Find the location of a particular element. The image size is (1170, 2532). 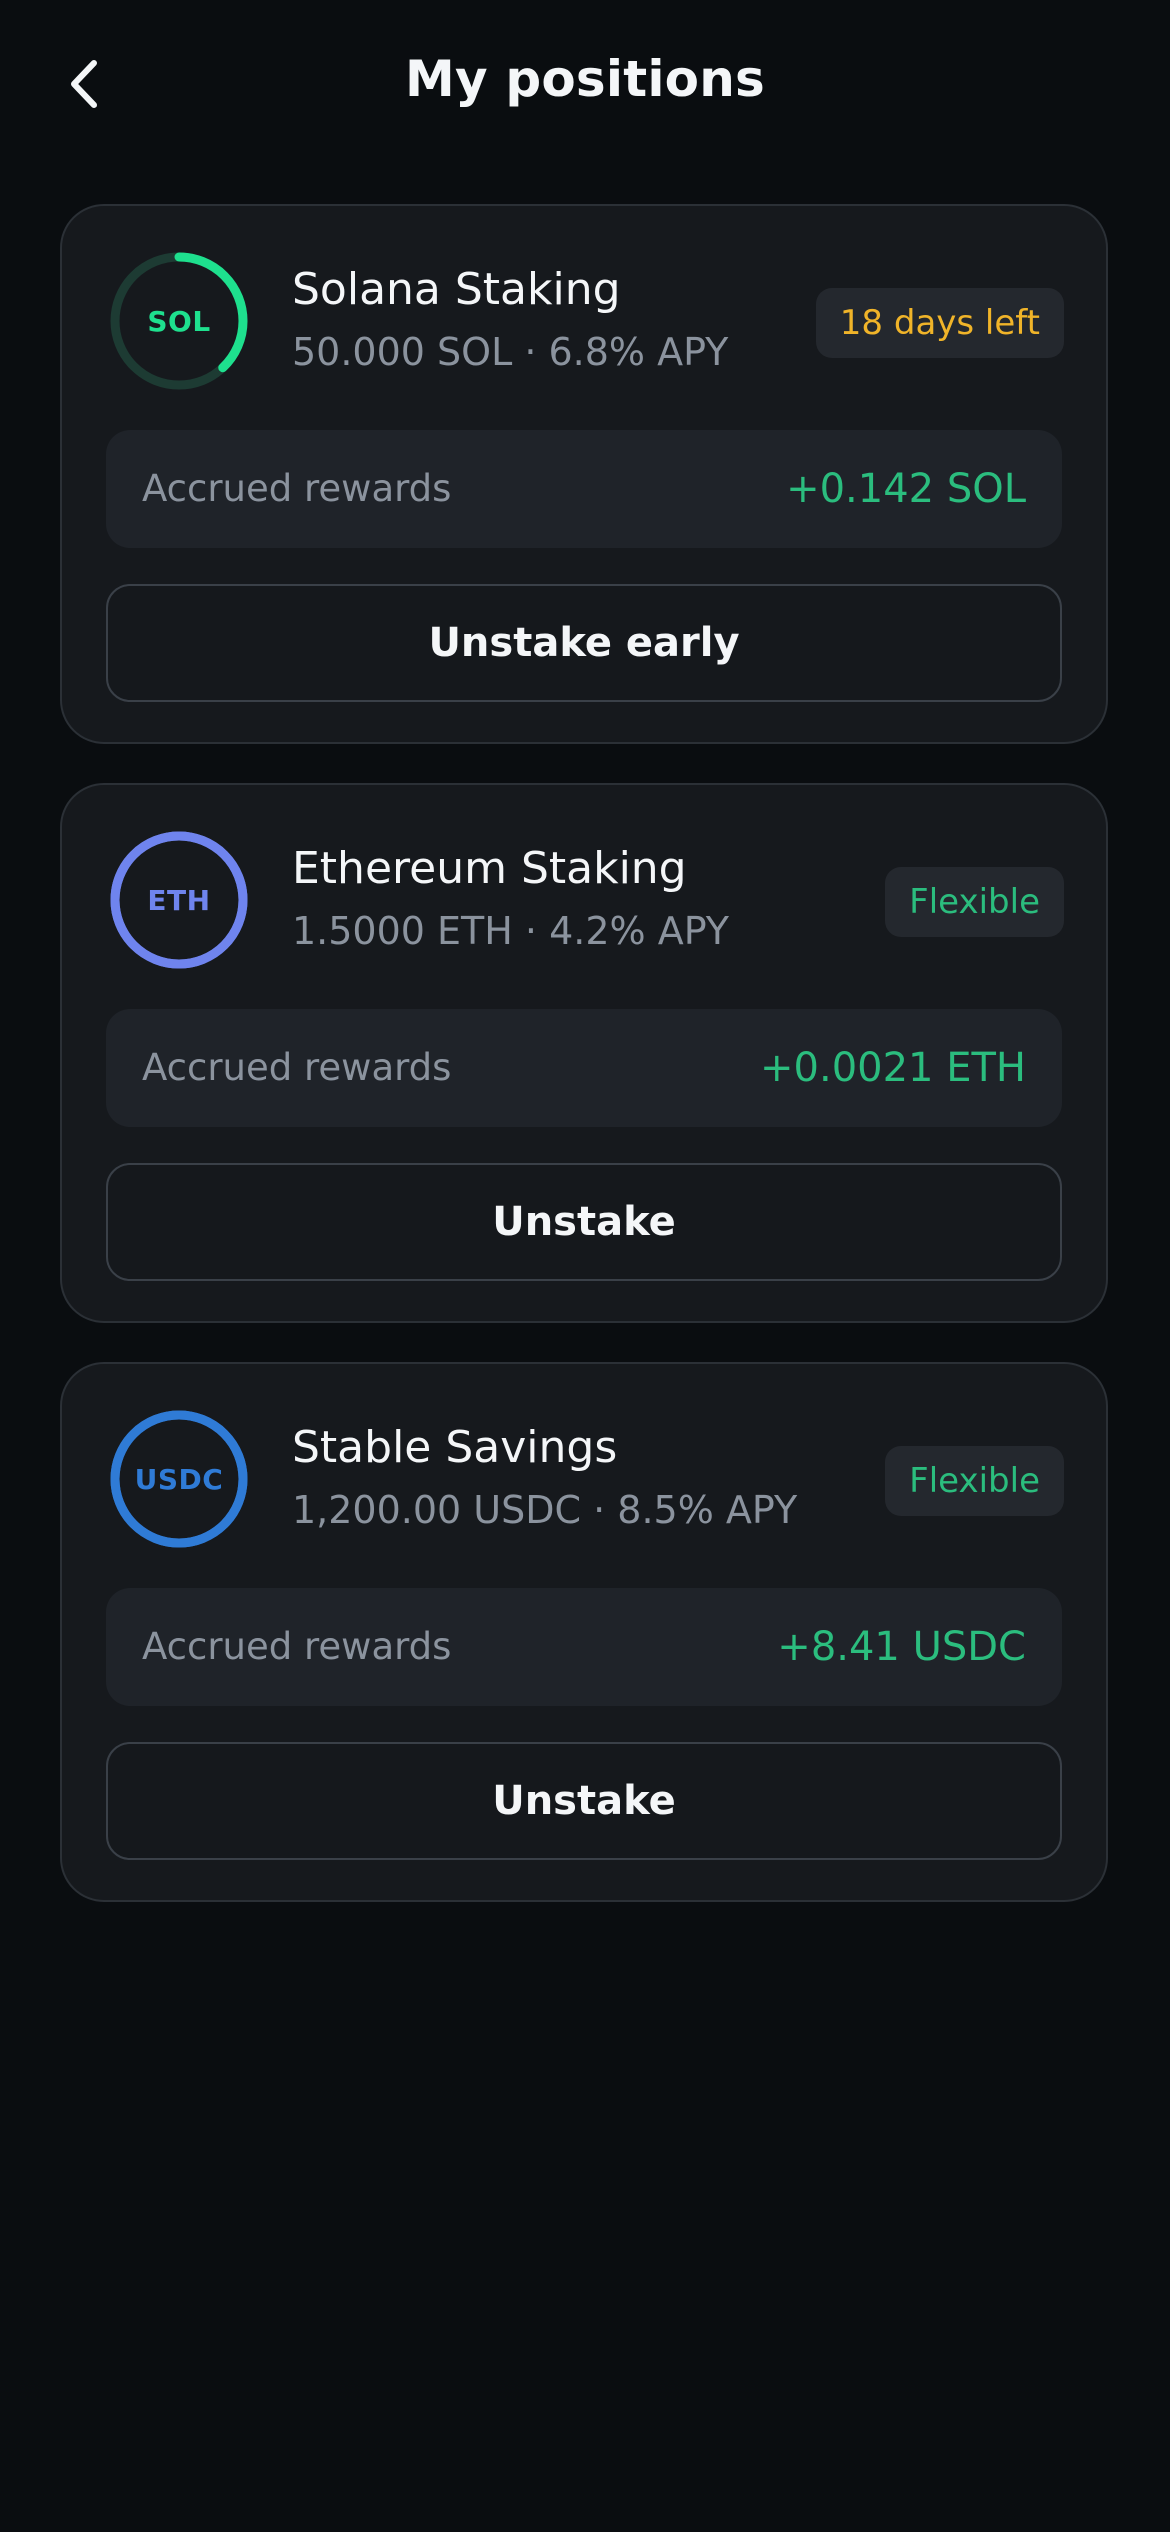

position-name: Ethereum Staking is located at coordinates (489, 868).